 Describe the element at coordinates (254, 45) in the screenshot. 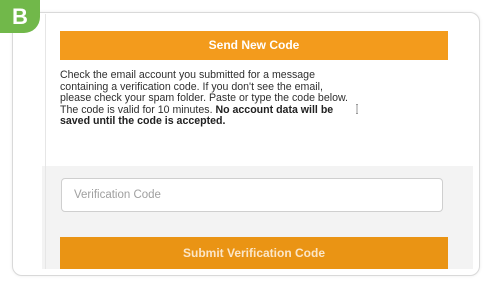

I see `send-new-code-button: Send New Code` at that location.